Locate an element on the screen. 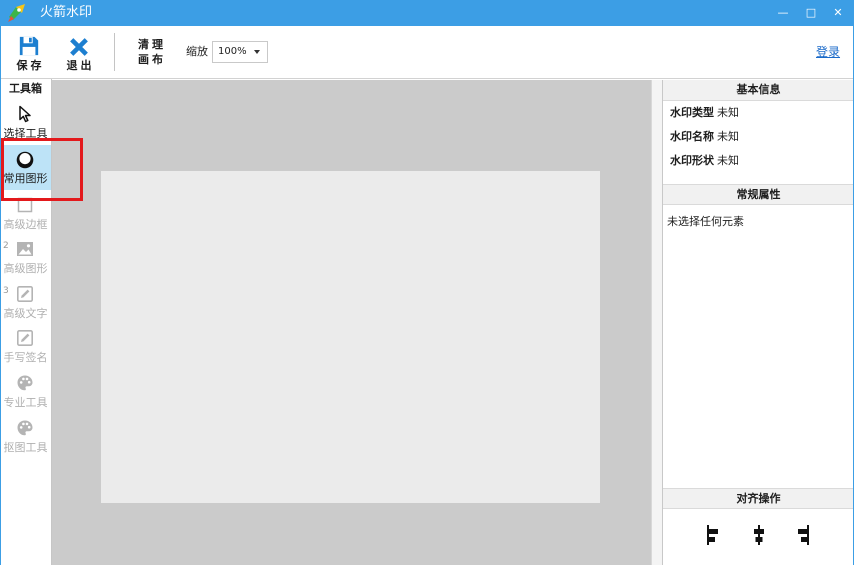 The image size is (854, 565). save-button: 保存 is located at coordinates (29, 53).